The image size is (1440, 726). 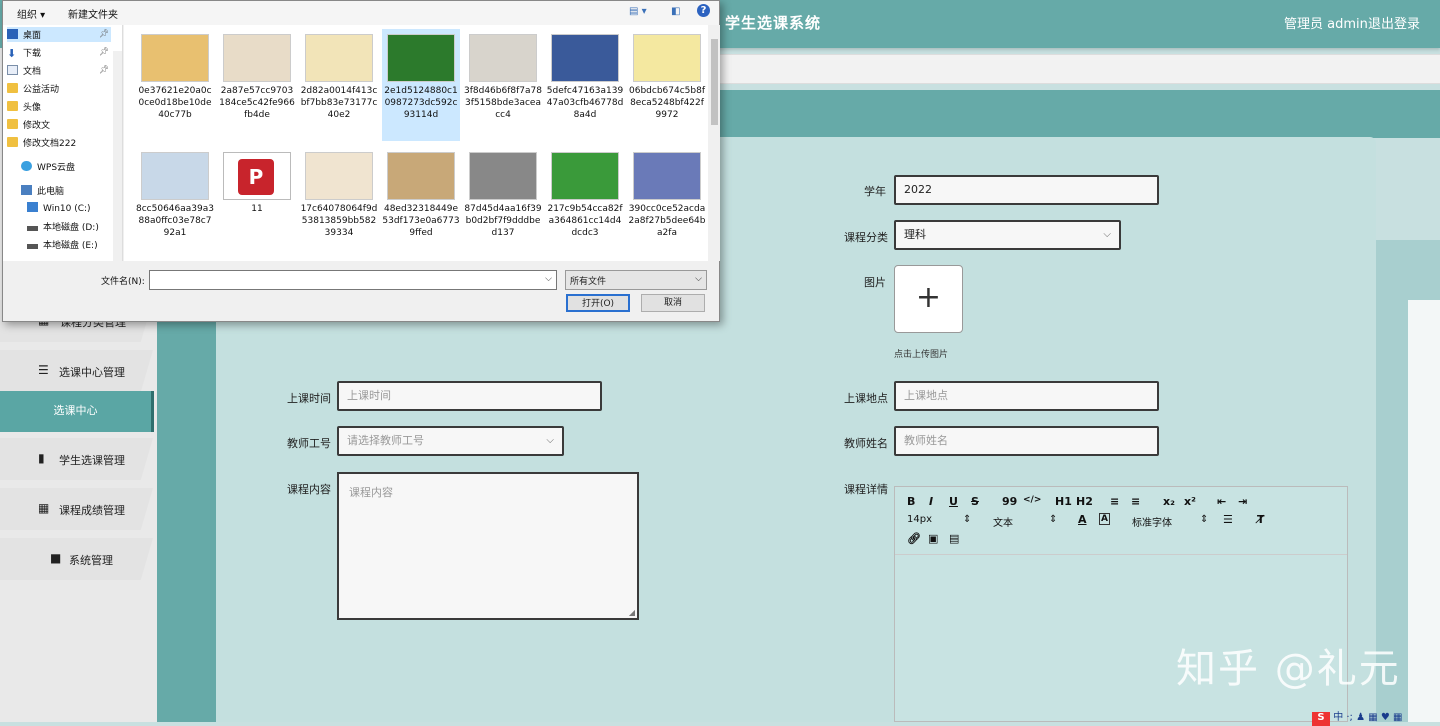 What do you see at coordinates (714, 143) in the screenshot?
I see `file-list-scrollbar` at bounding box center [714, 143].